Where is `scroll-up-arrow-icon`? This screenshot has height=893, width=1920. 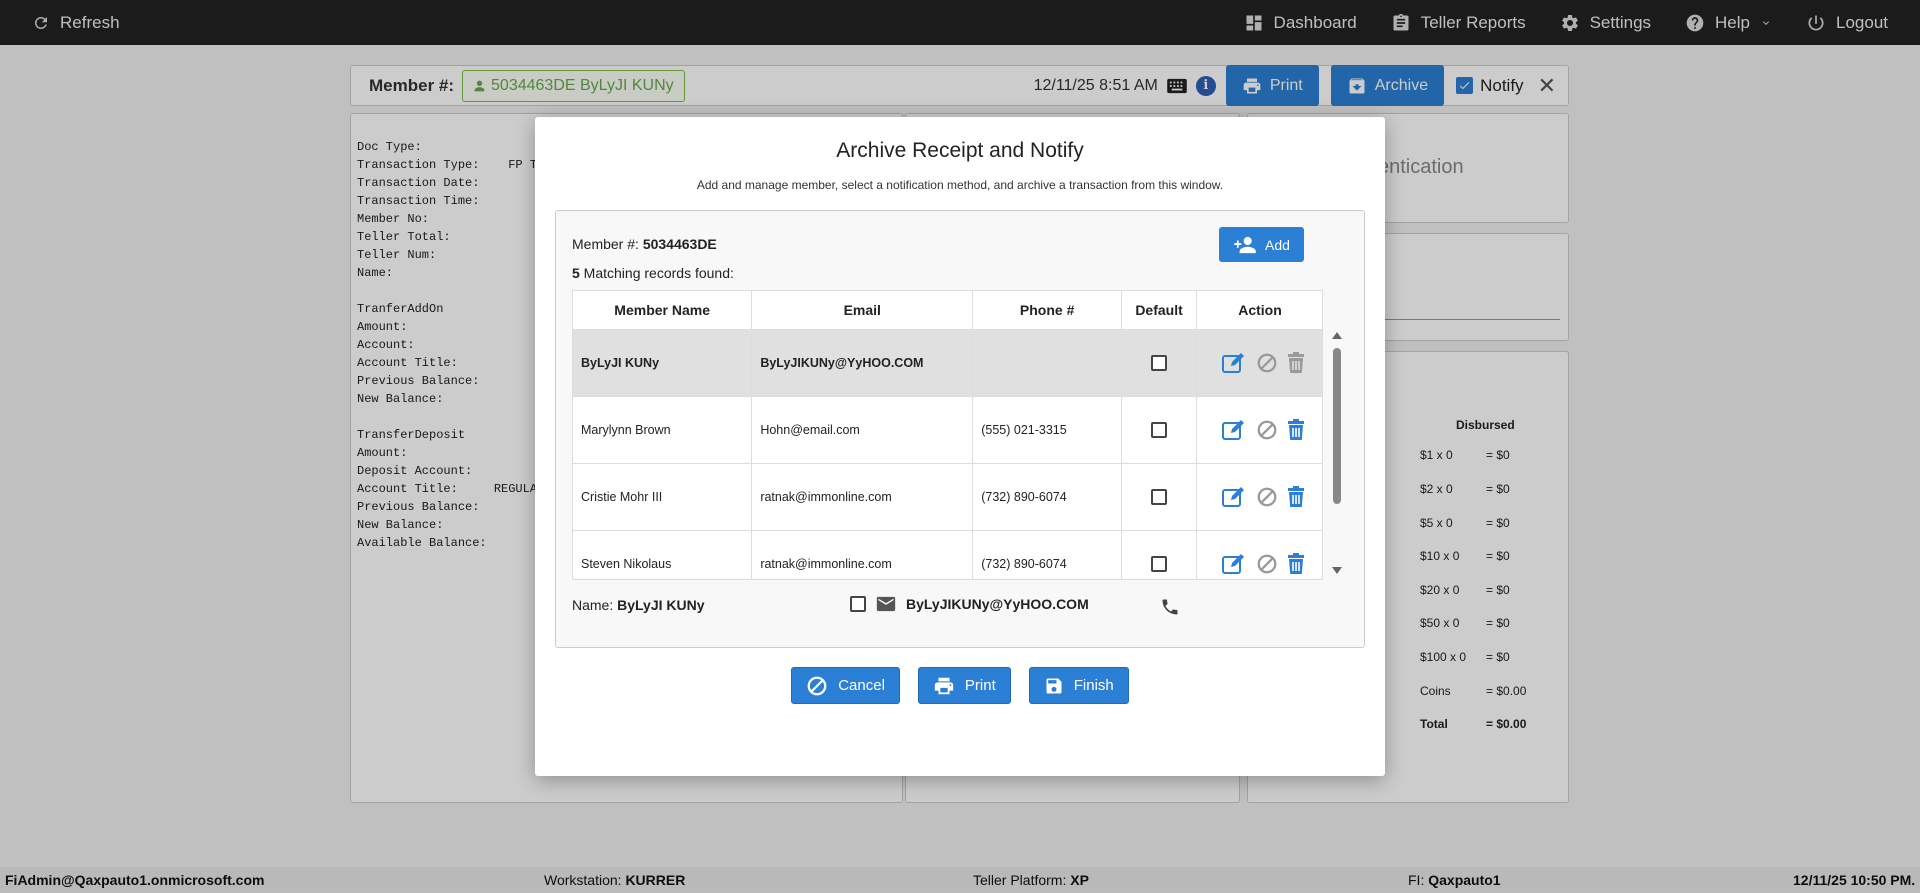
scroll-up-arrow-icon is located at coordinates (1337, 335).